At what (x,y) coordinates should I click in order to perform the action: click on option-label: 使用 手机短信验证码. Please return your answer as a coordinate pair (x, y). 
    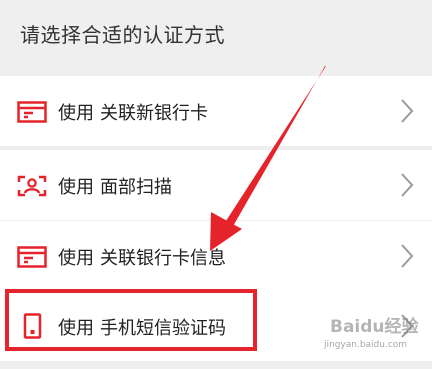
    Looking at the image, I should click on (142, 327).